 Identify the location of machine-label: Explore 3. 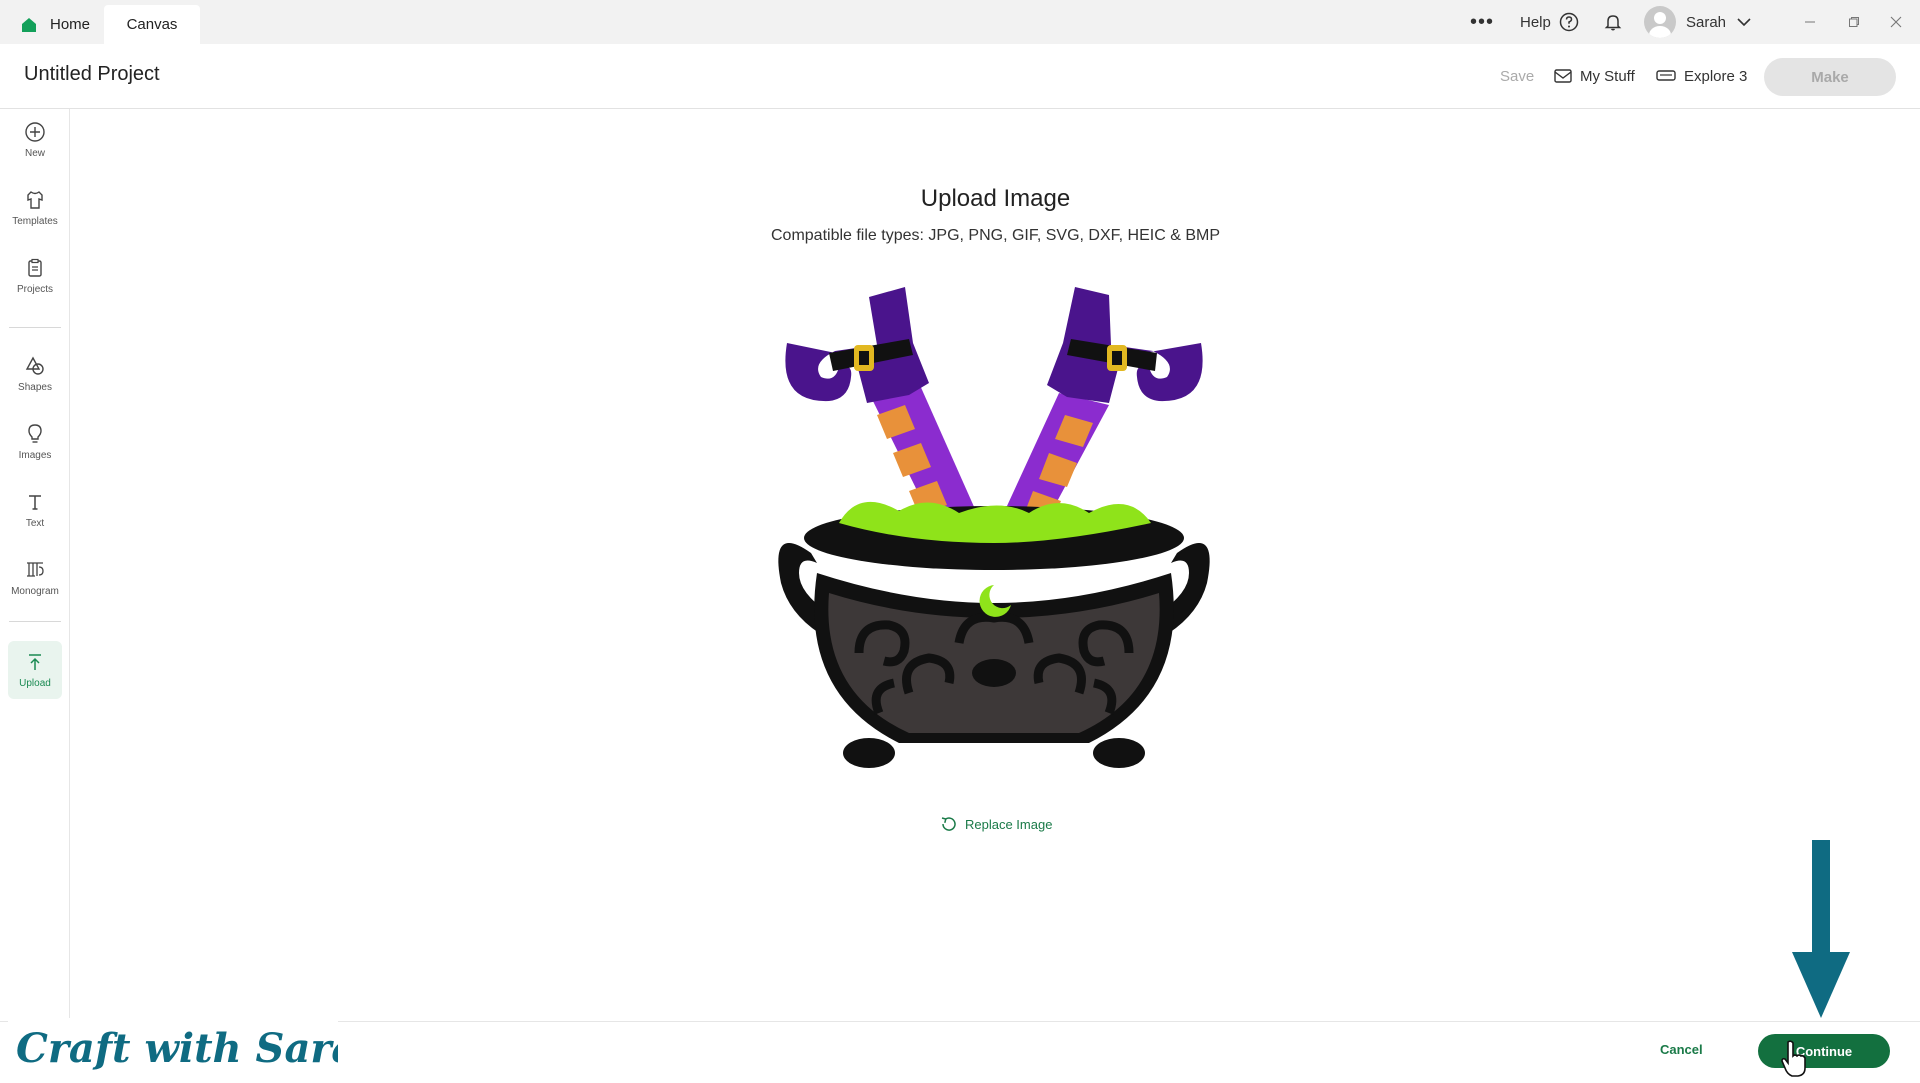
(1716, 76).